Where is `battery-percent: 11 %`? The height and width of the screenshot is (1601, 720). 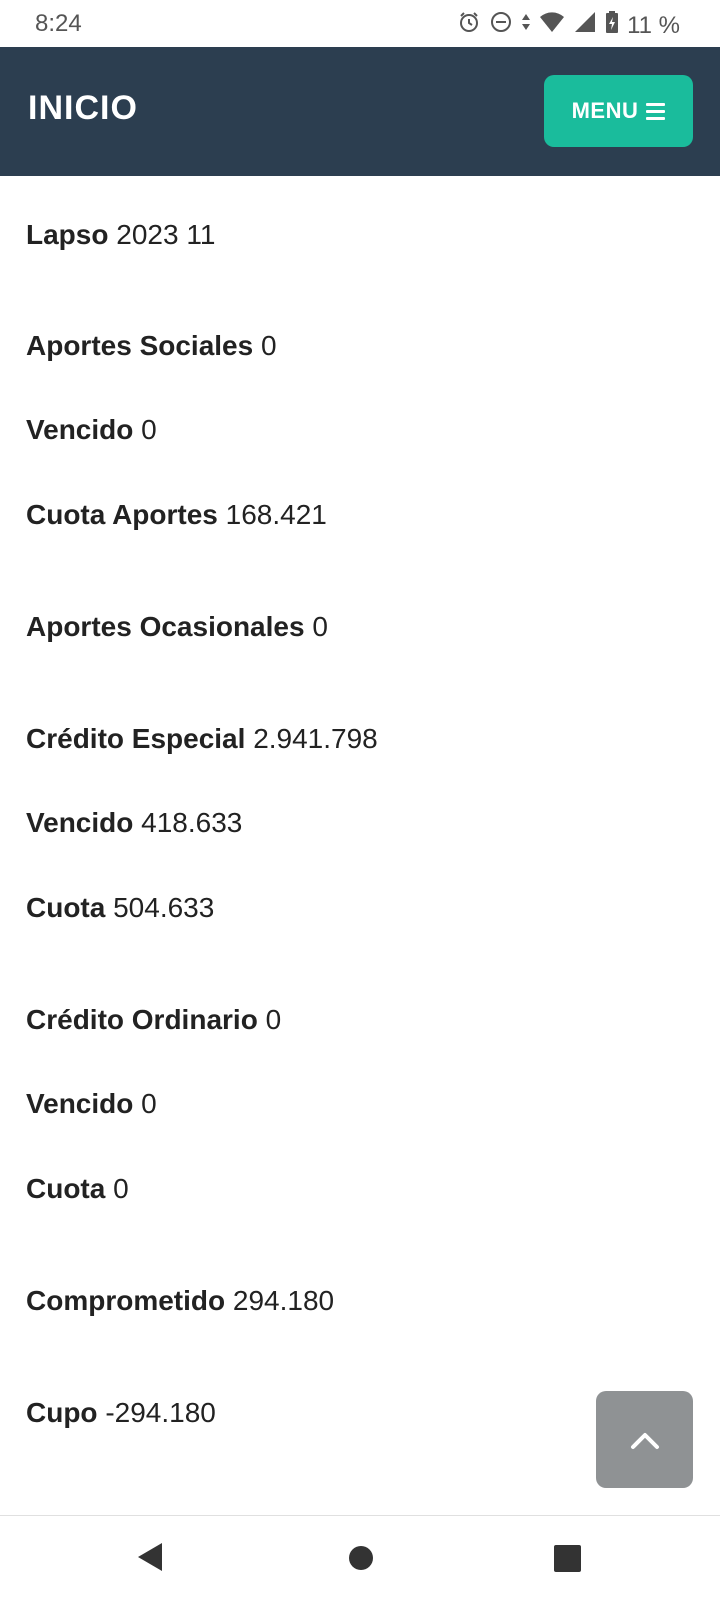
battery-percent: 11 % is located at coordinates (653, 25).